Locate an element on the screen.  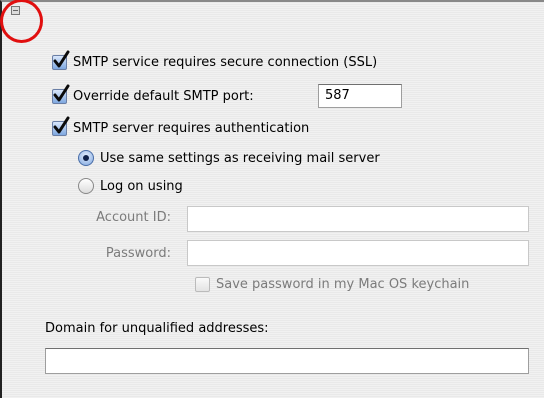
ssl-checkbox is located at coordinates (61, 60).